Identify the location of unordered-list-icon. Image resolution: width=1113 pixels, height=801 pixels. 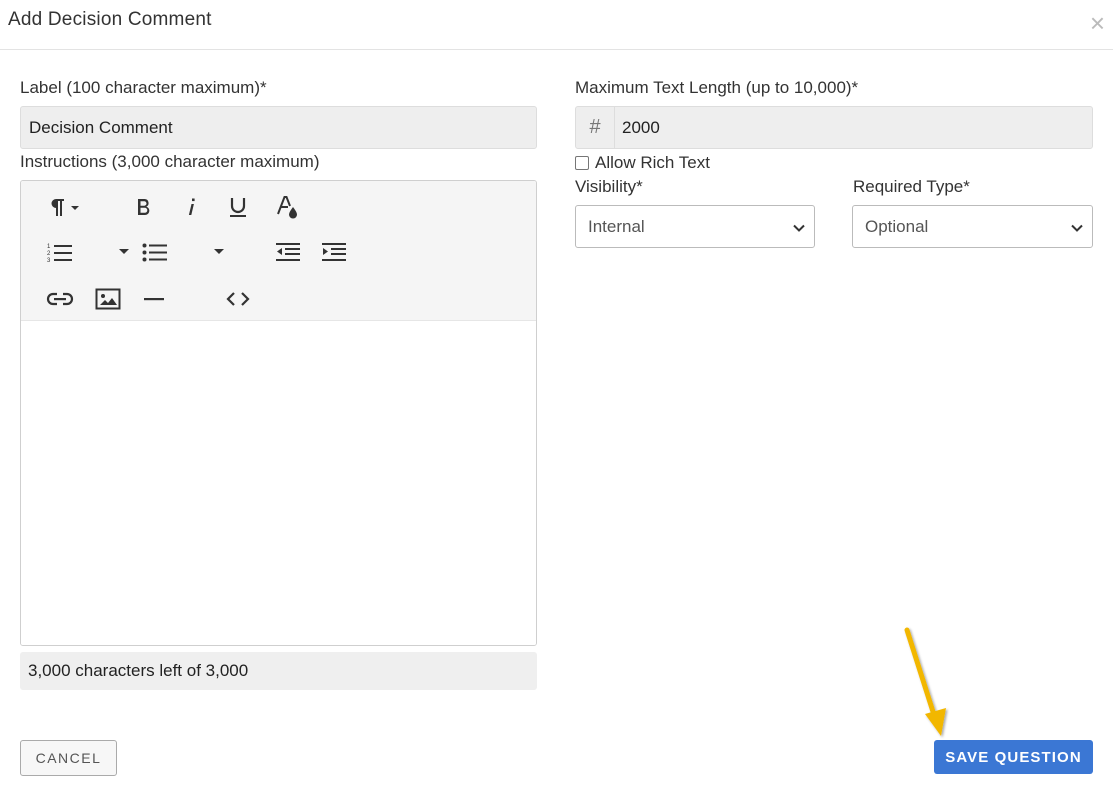
(155, 252).